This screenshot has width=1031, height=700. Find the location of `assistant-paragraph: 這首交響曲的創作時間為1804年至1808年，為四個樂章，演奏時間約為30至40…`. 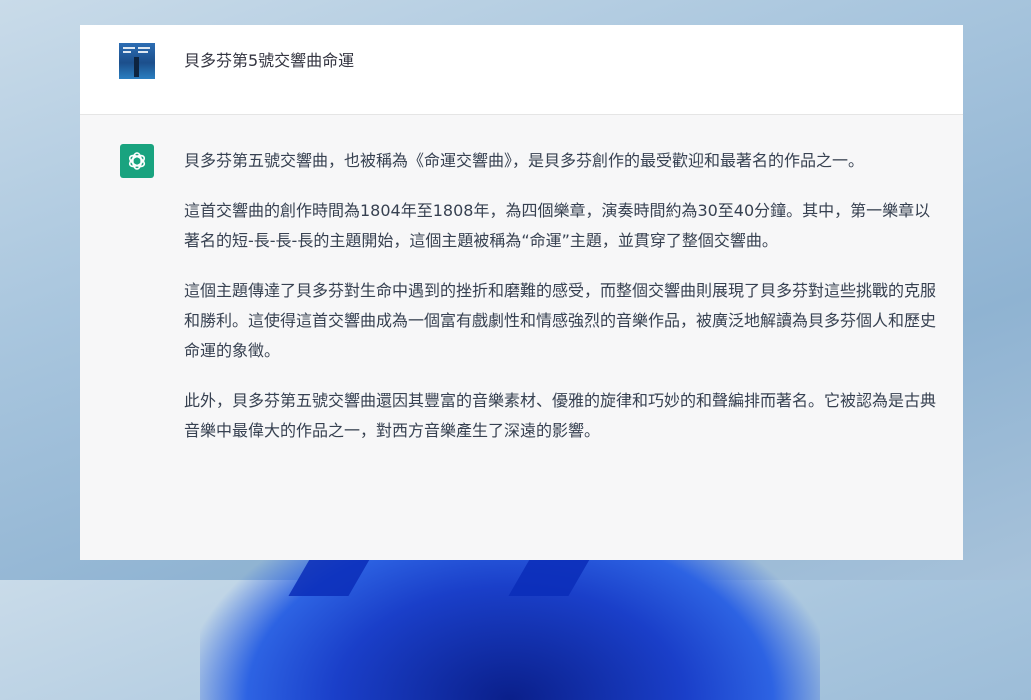

assistant-paragraph: 這首交響曲的創作時間為1804年至1808年，為四個樂章，演奏時間約為30至40… is located at coordinates (557, 225).